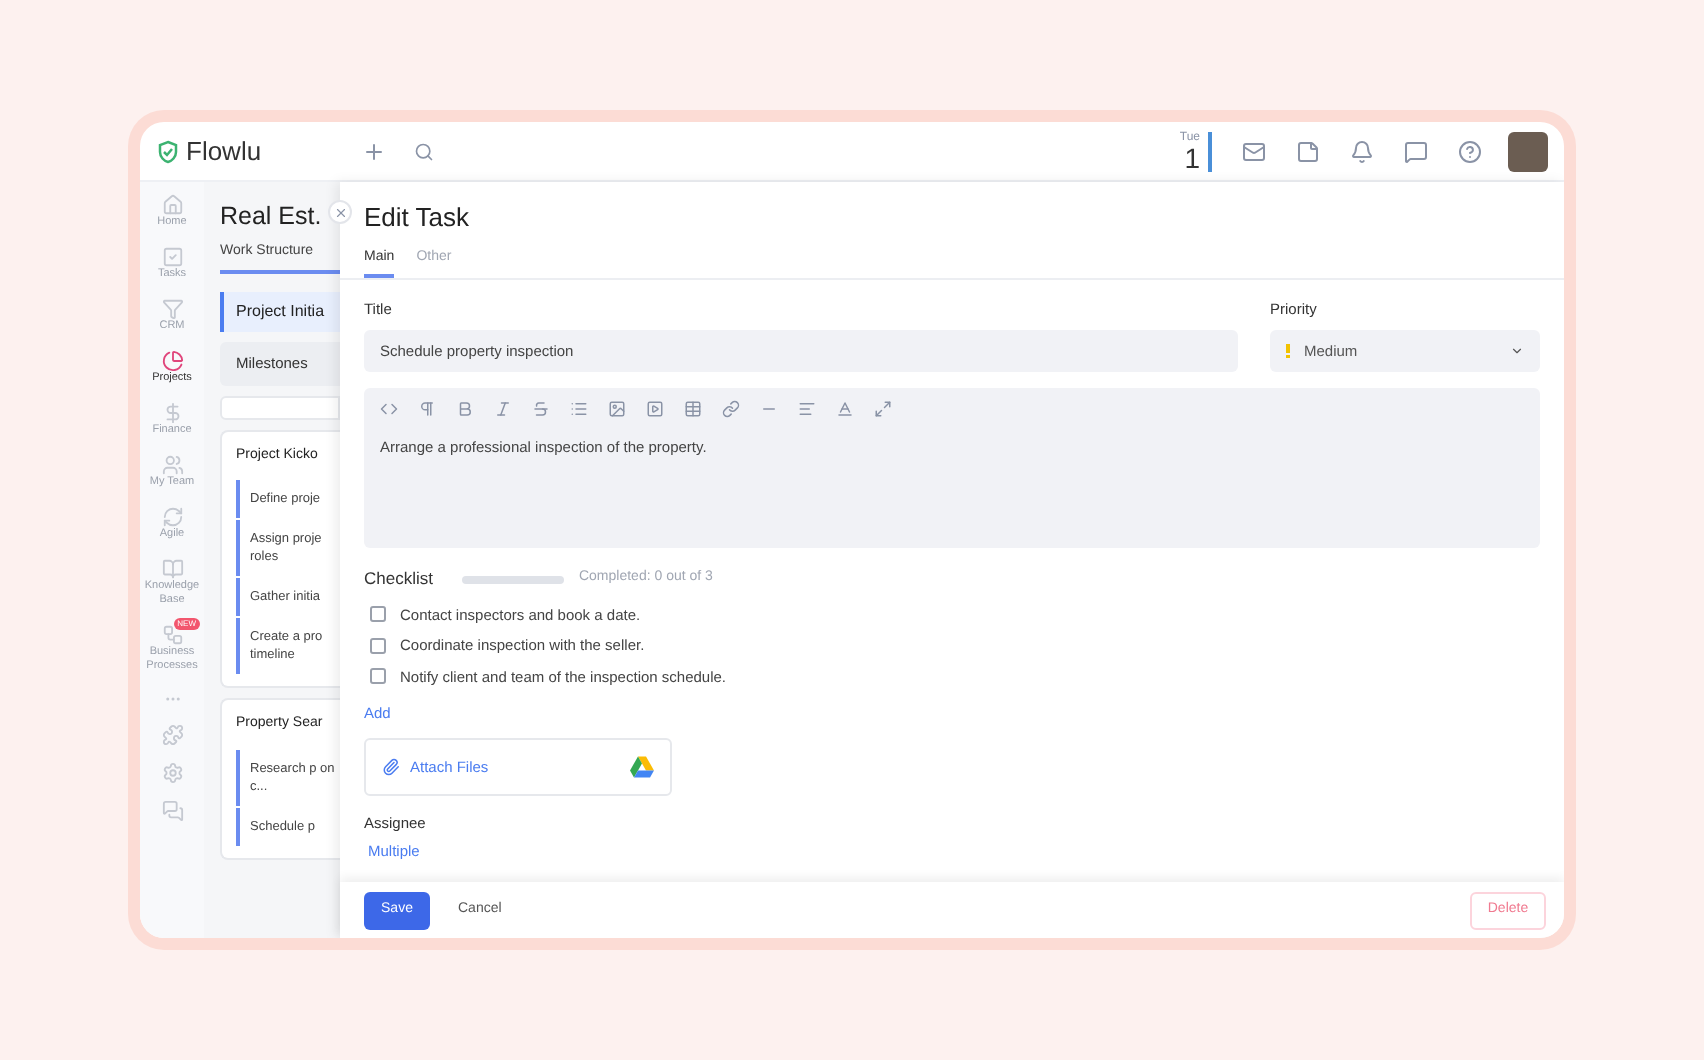 The width and height of the screenshot is (1704, 1060). What do you see at coordinates (807, 409) in the screenshot?
I see `align-icon` at bounding box center [807, 409].